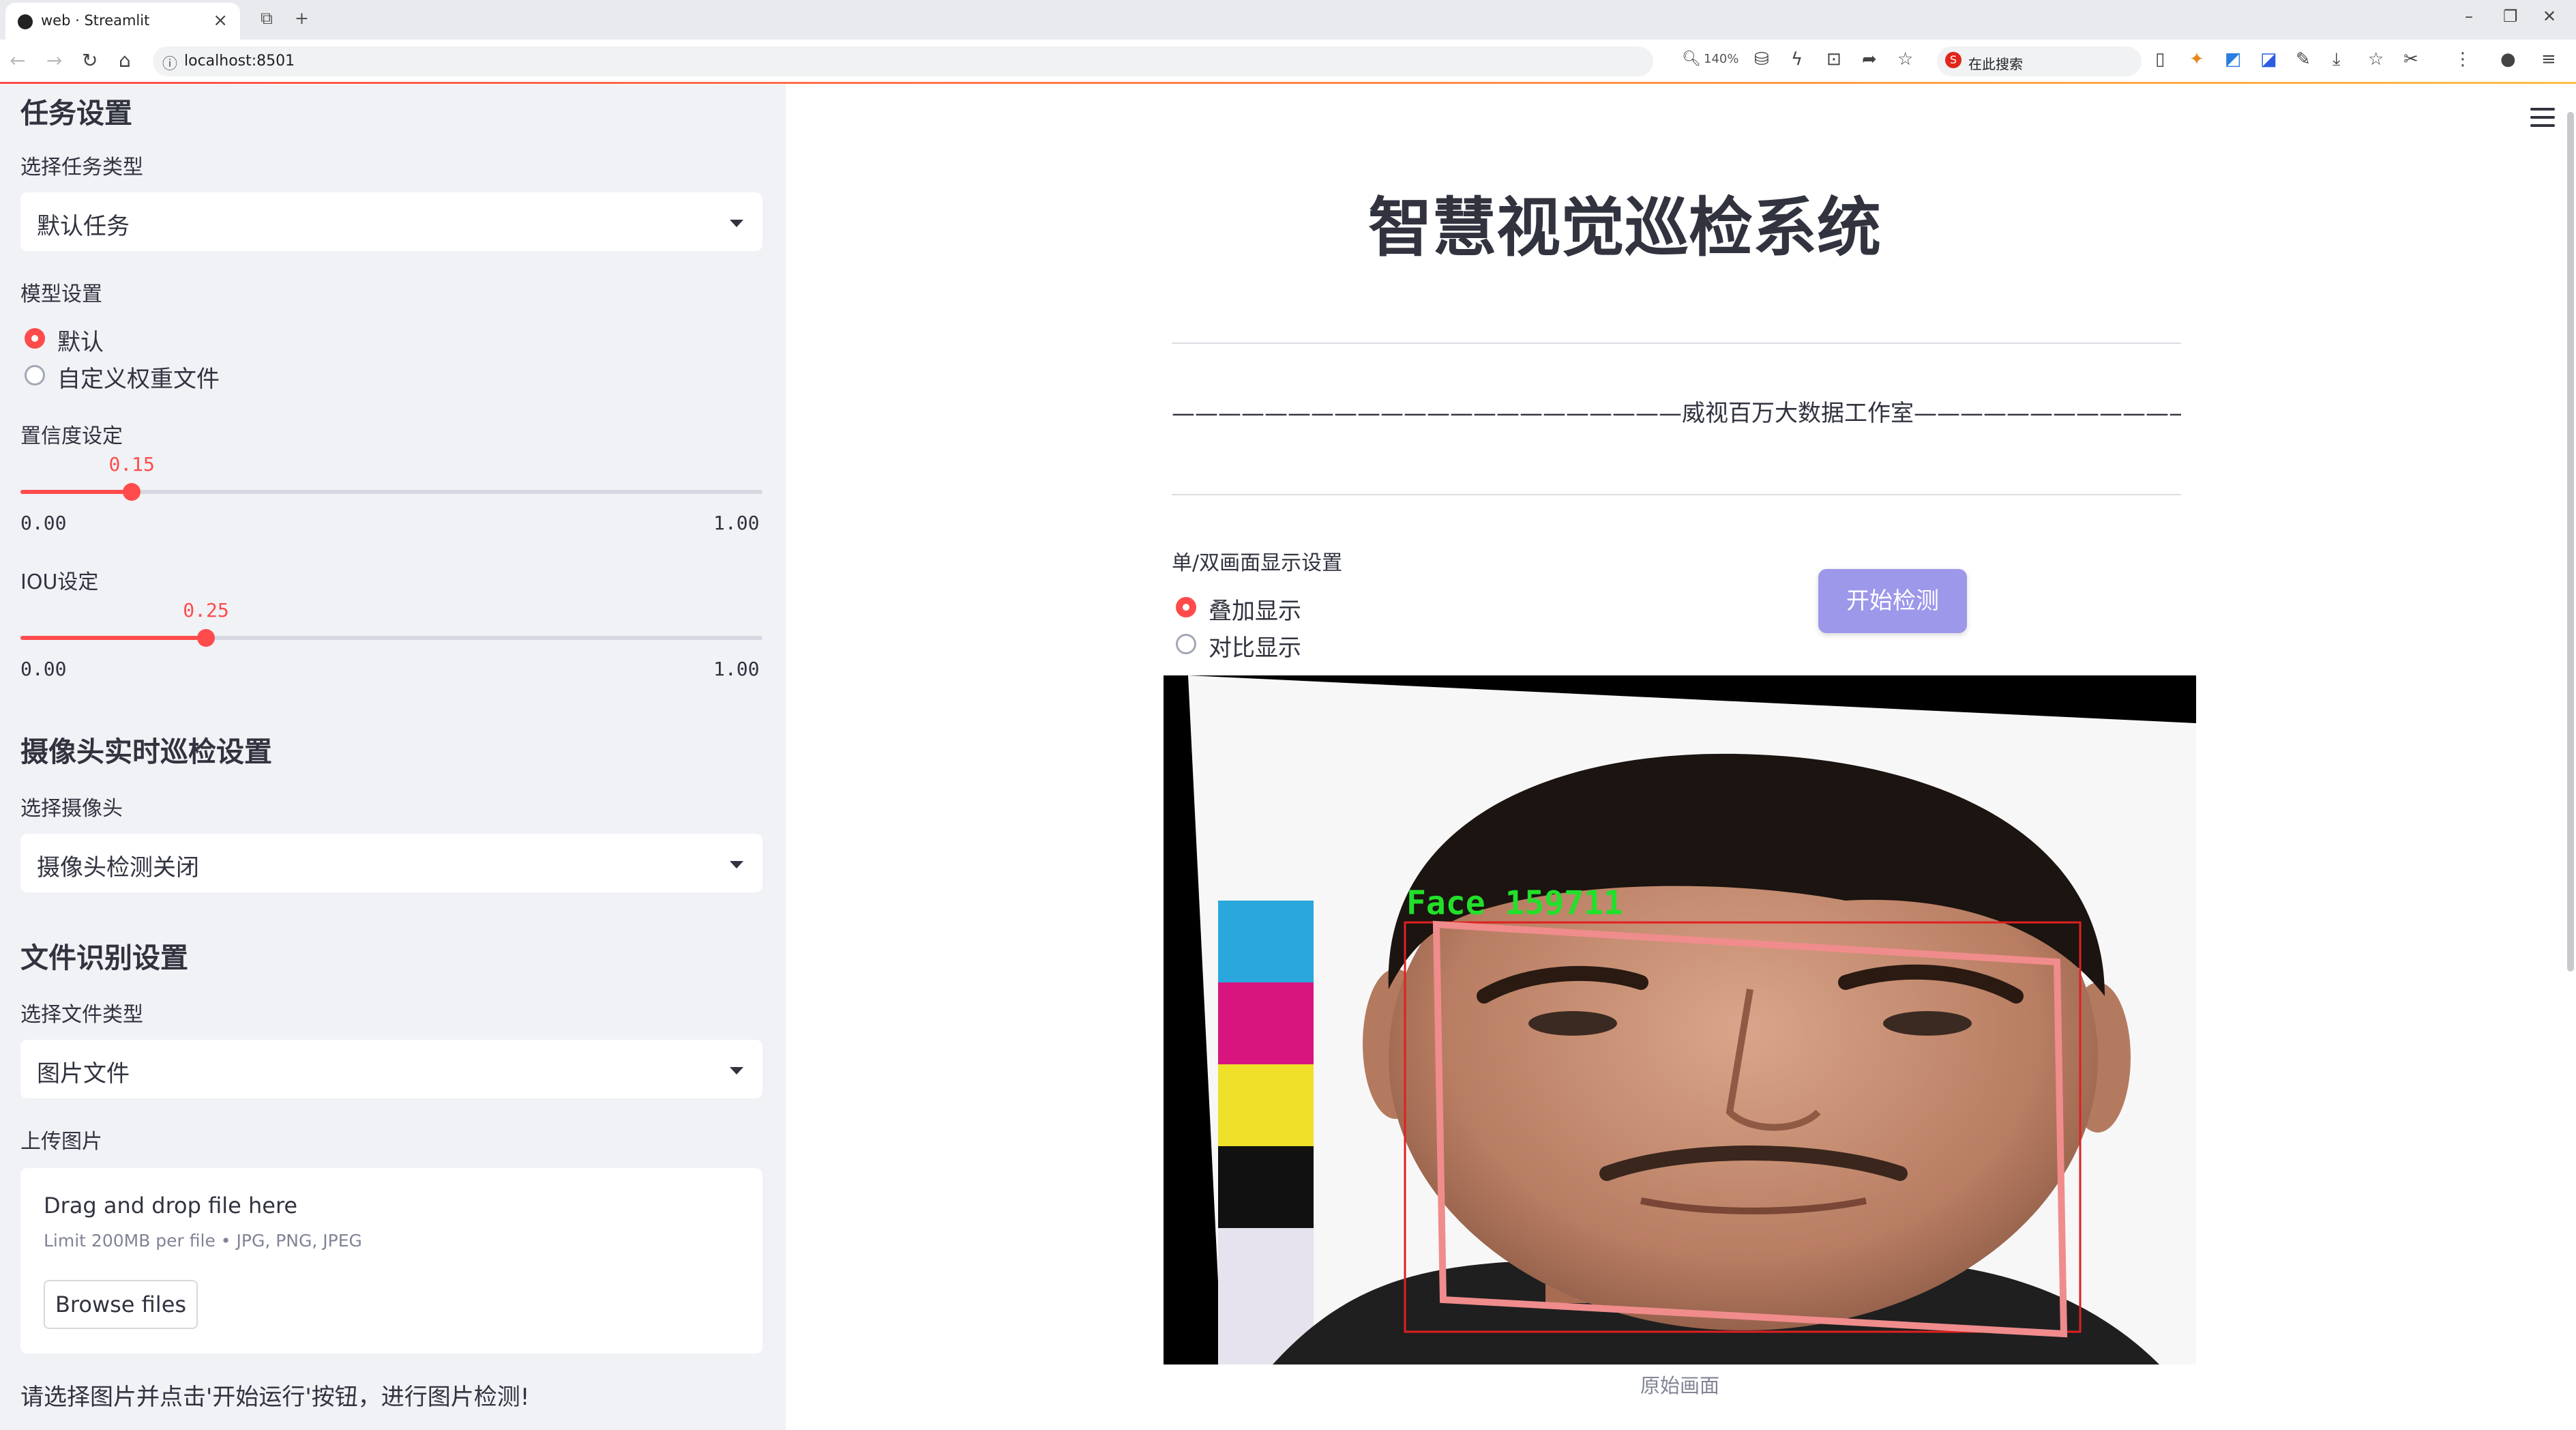 The height and width of the screenshot is (1430, 2576). Describe the element at coordinates (113, 638) in the screenshot. I see `iou-slider-fill` at that location.